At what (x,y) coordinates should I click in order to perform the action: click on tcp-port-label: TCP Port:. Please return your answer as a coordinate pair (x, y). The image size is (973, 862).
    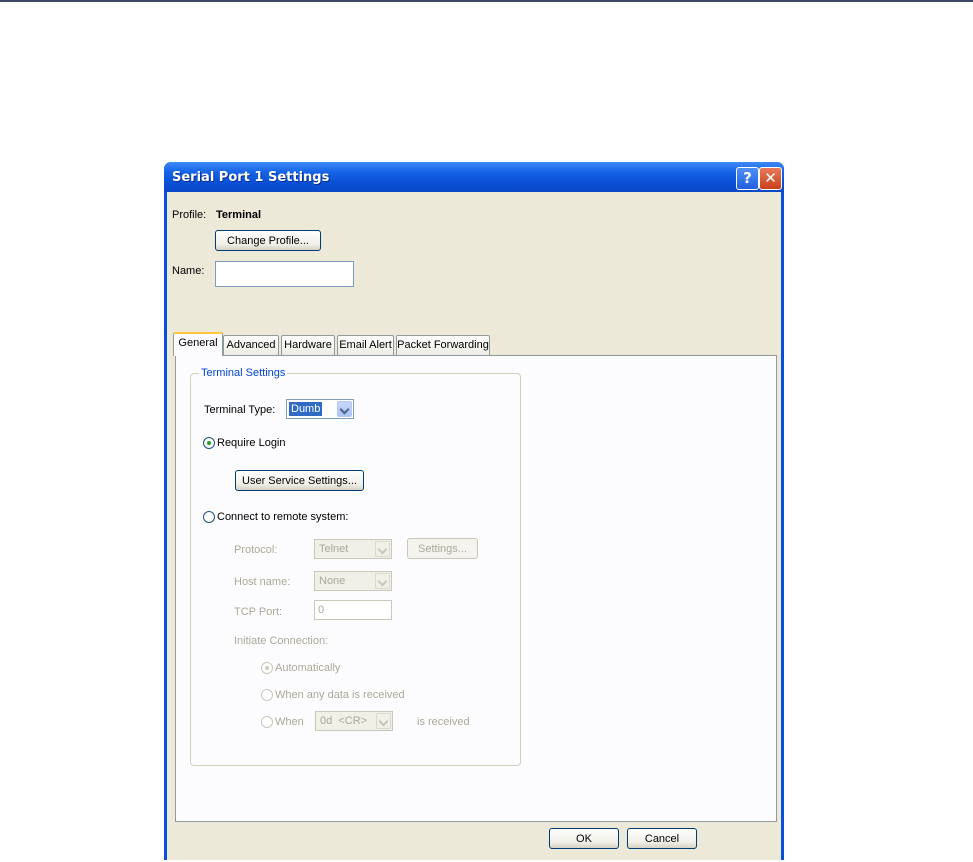
    Looking at the image, I should click on (258, 612).